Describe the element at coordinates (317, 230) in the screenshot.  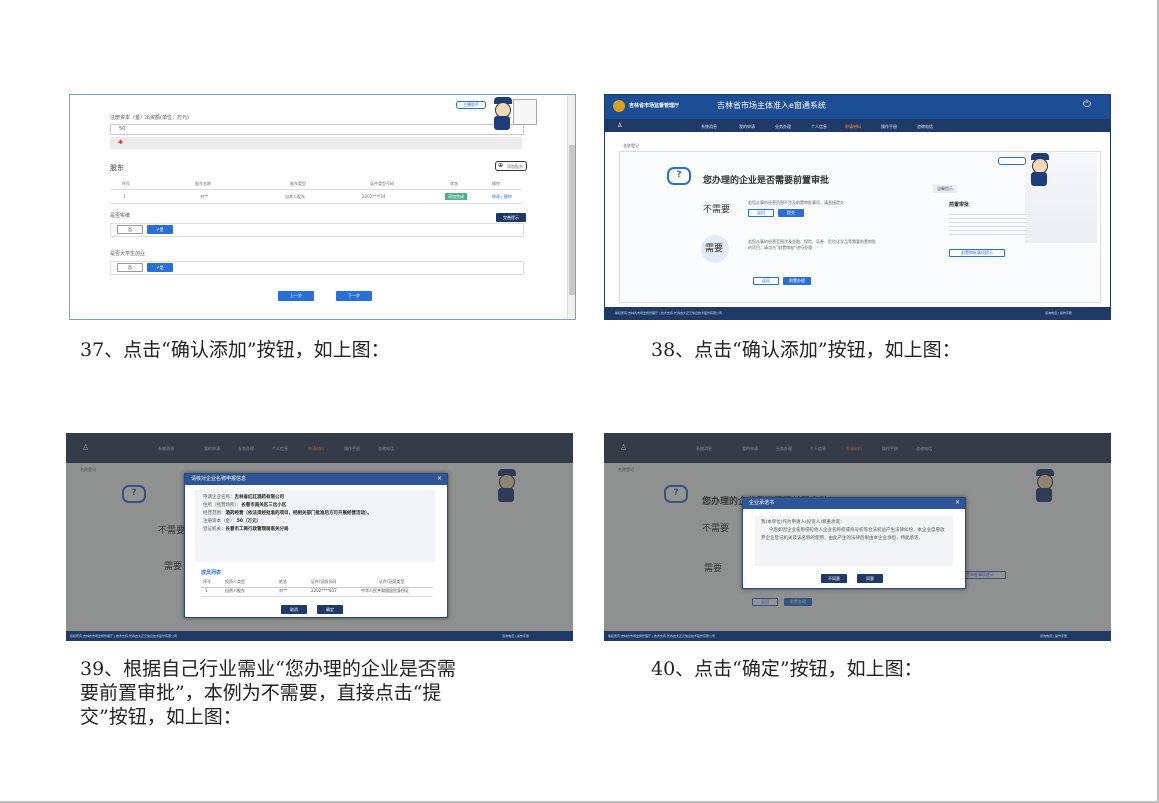
I see `paid-in-group: 否 ✔是` at that location.